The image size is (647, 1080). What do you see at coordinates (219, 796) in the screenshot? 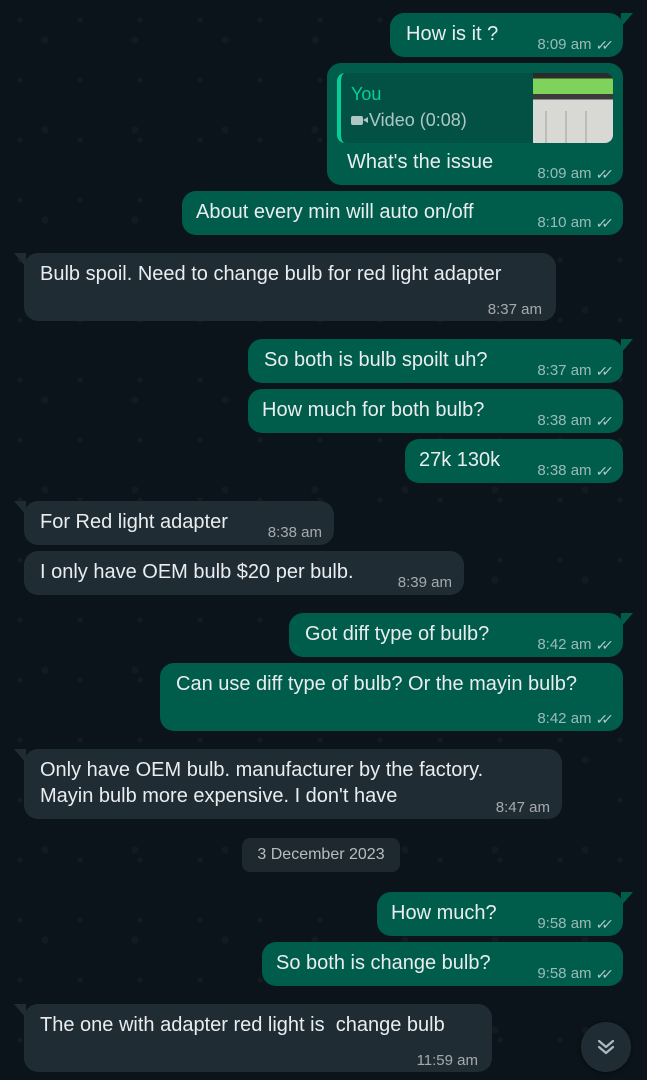
I see `message-text-line-2: Mayin bulb more expensive. I don't have` at bounding box center [219, 796].